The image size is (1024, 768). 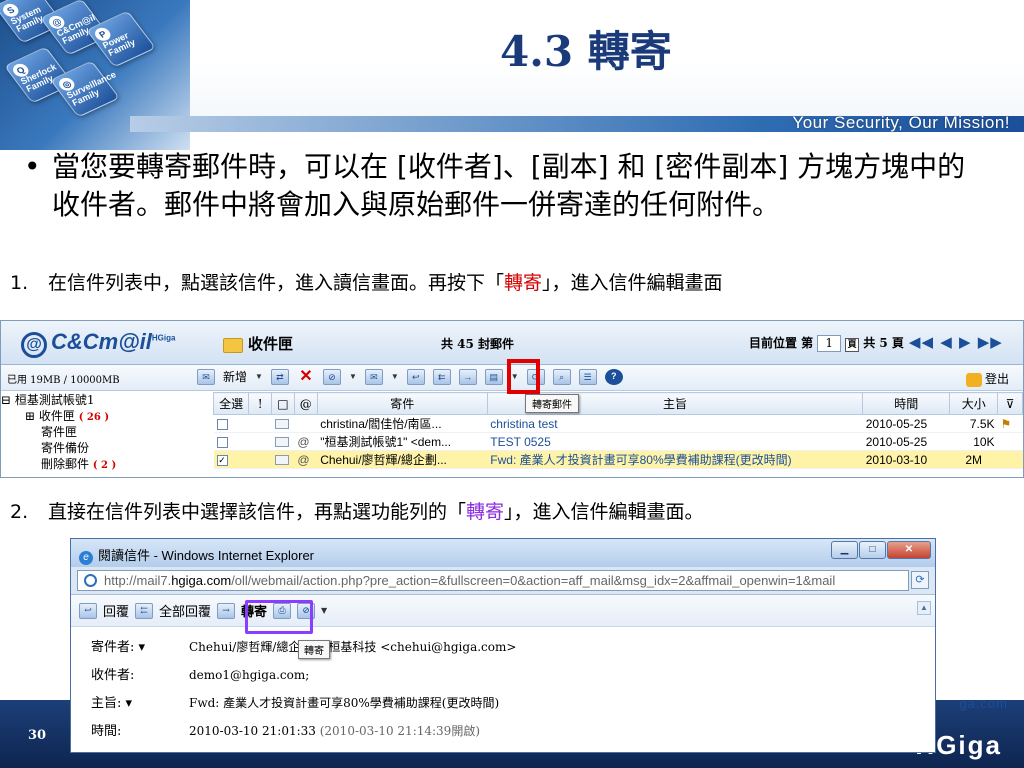 What do you see at coordinates (306, 376) in the screenshot?
I see `delete-icon: ✕` at bounding box center [306, 376].